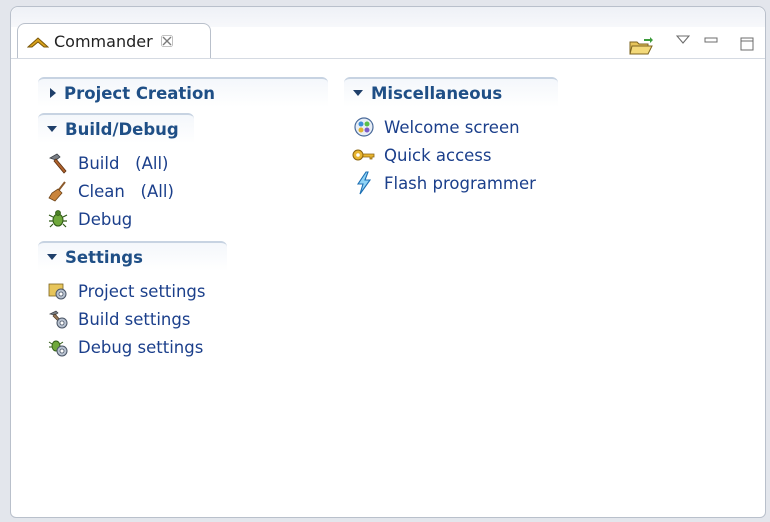  What do you see at coordinates (58, 347) in the screenshot?
I see `debug-settings-icon` at bounding box center [58, 347].